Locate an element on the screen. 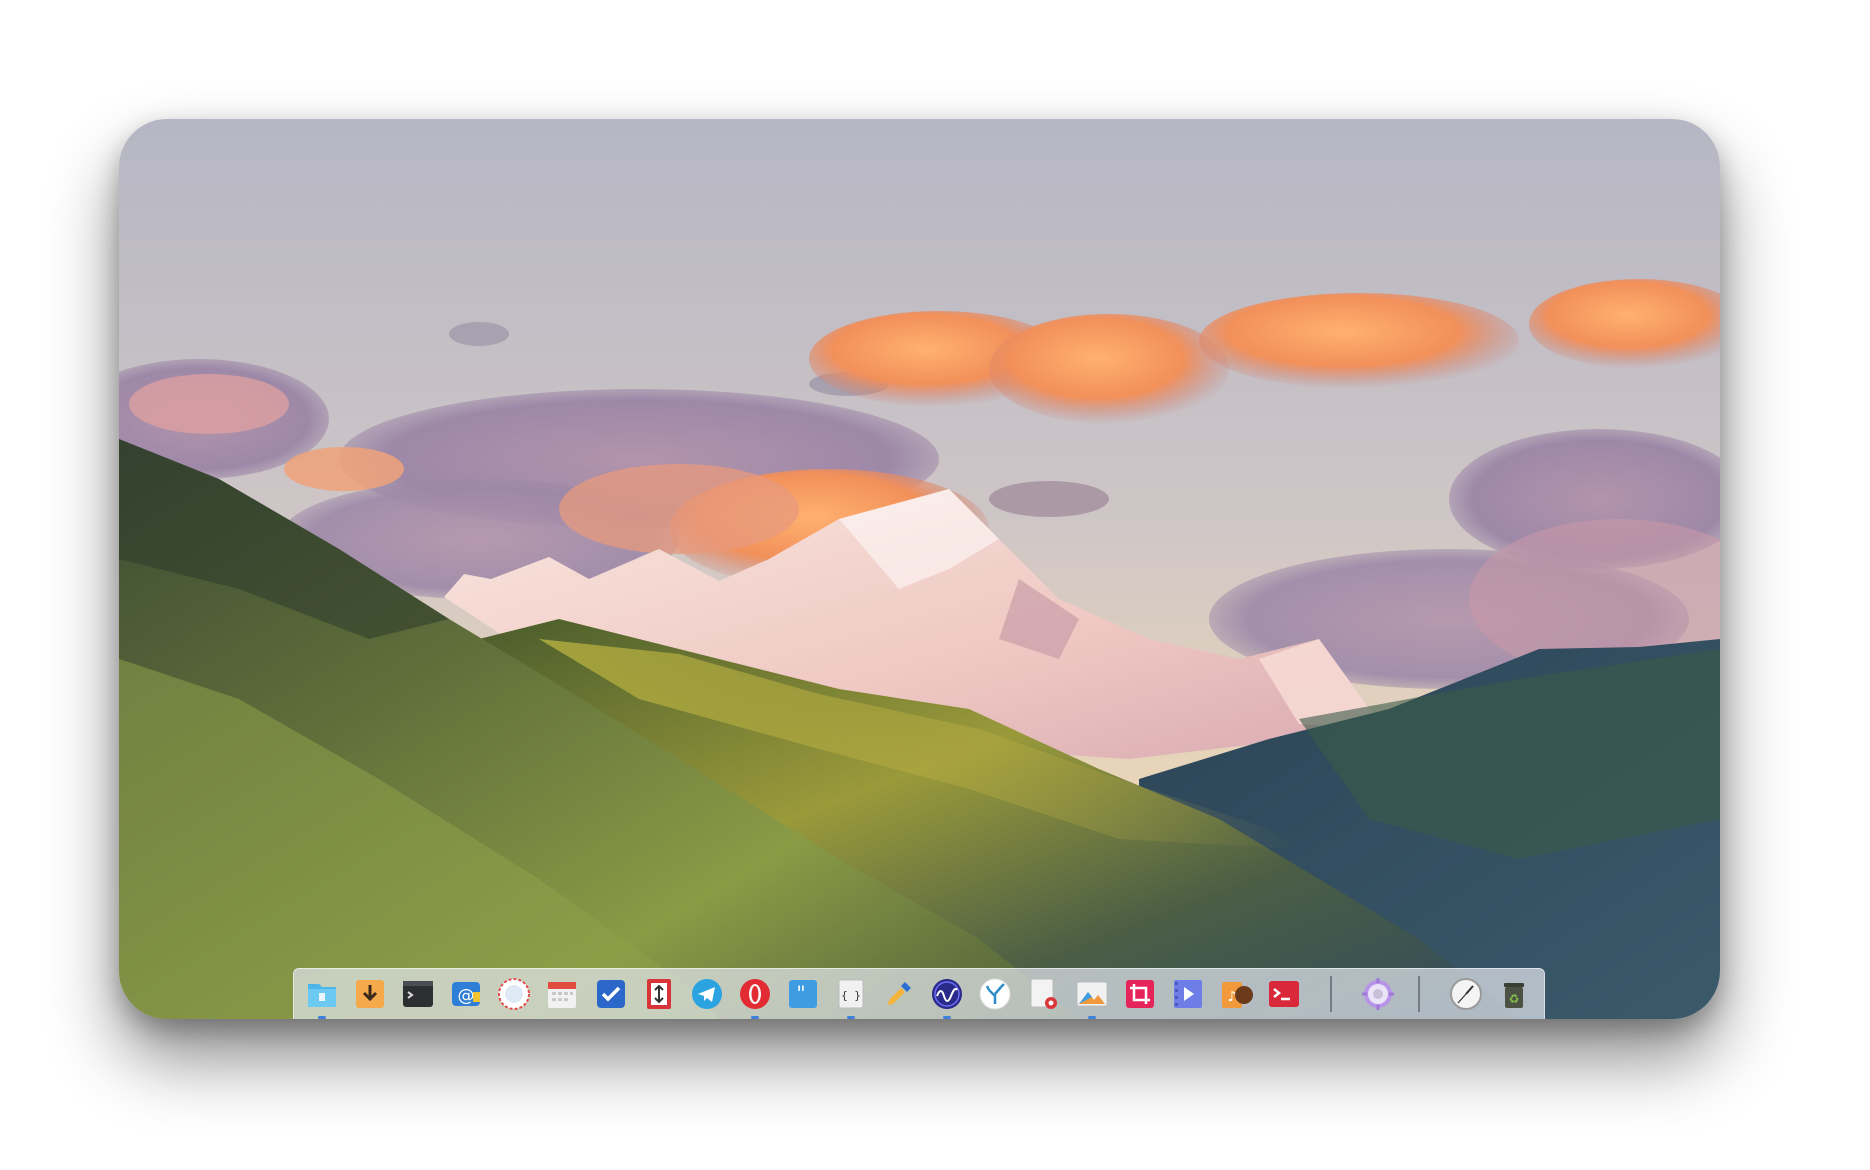  downloader-launcher is located at coordinates (370, 994).